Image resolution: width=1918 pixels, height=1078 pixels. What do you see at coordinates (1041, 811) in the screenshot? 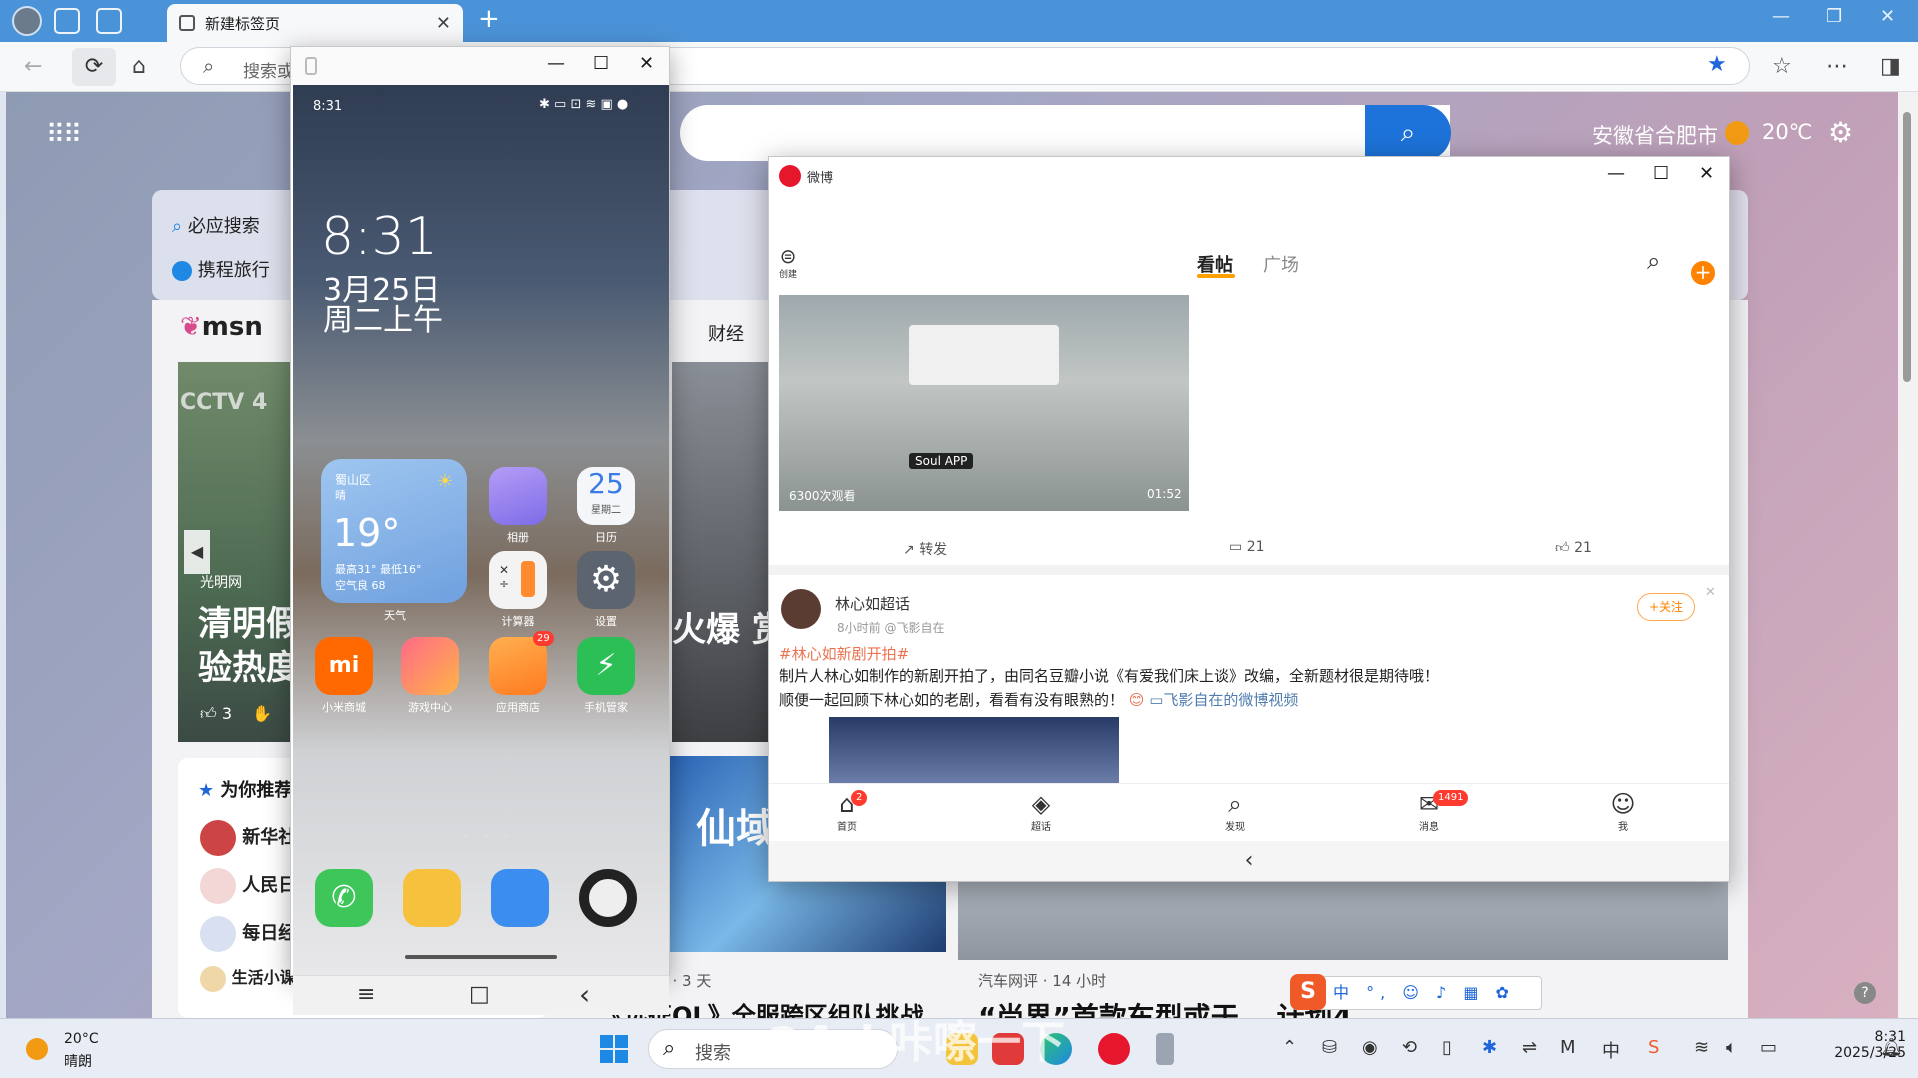
I see `nav-super-topic: ◈ 超话` at bounding box center [1041, 811].